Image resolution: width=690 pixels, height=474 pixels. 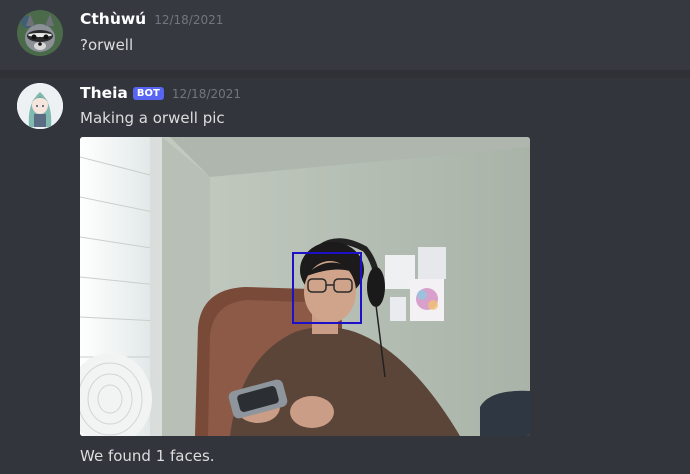 I want to click on message-text: We found 1 faces., so click(x=147, y=456).